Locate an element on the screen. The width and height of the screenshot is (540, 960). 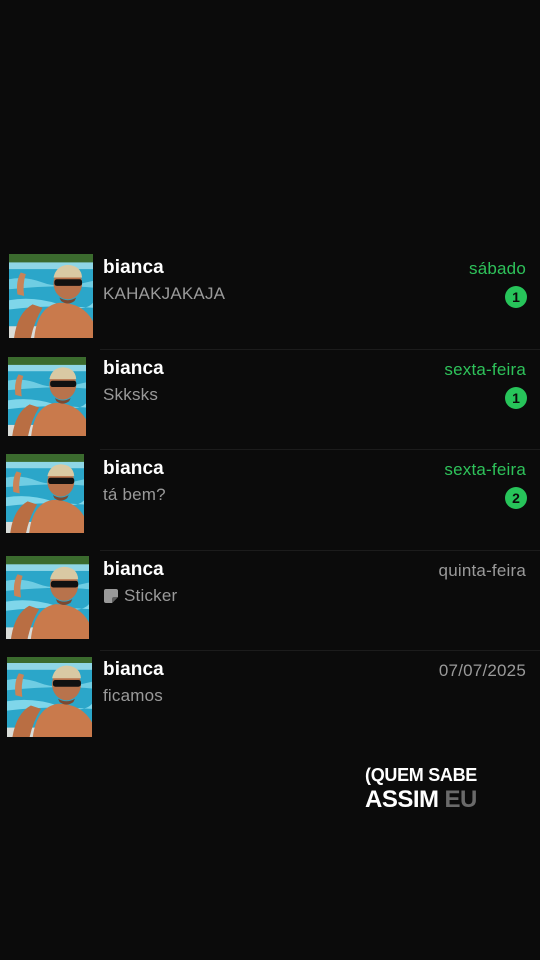
chat-preview-text: Sticker is located at coordinates (151, 595).